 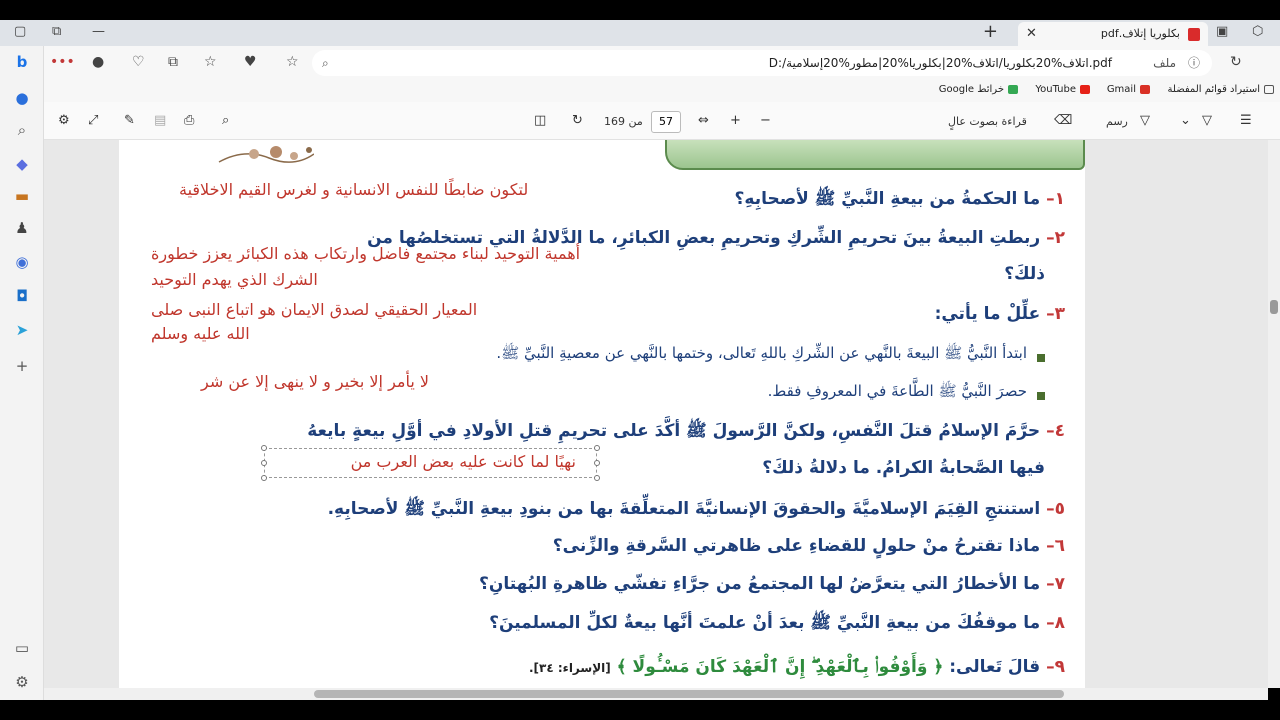 I want to click on zoom-in-icon: +, so click(x=735, y=120).